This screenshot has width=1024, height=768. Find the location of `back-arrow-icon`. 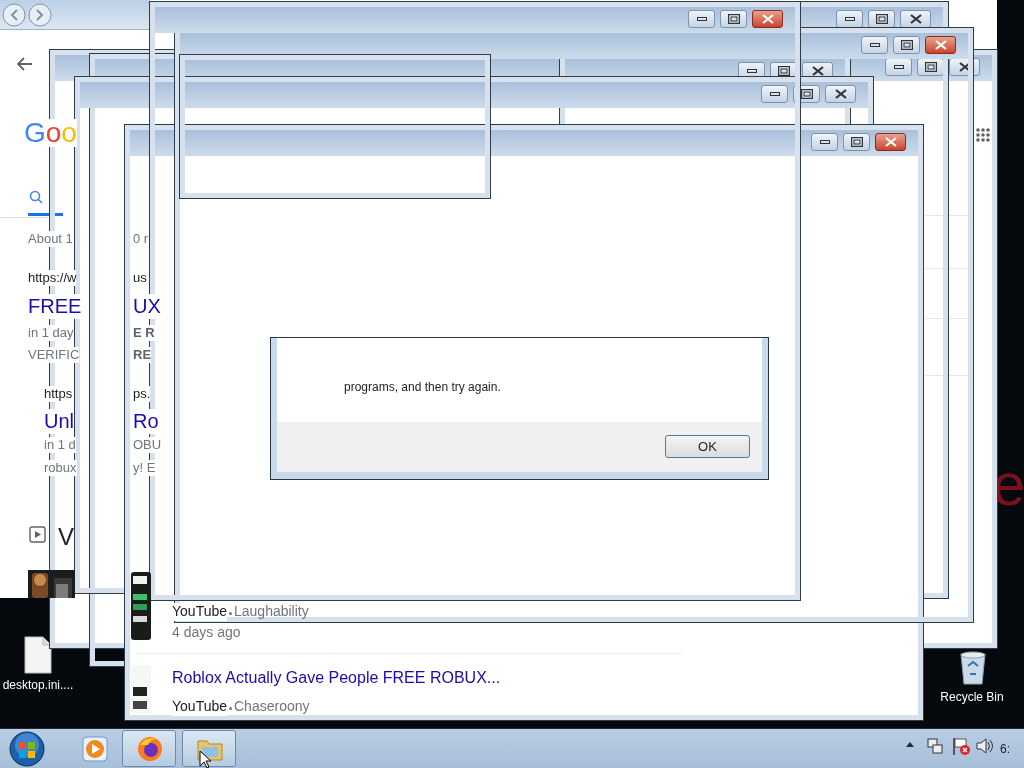

back-arrow-icon is located at coordinates (24, 64).